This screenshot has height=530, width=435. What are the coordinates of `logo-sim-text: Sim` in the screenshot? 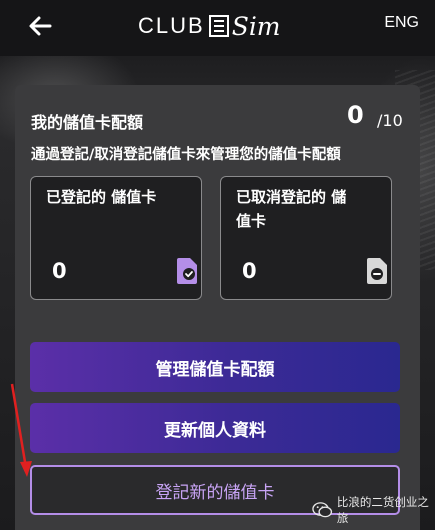 It's located at (256, 26).